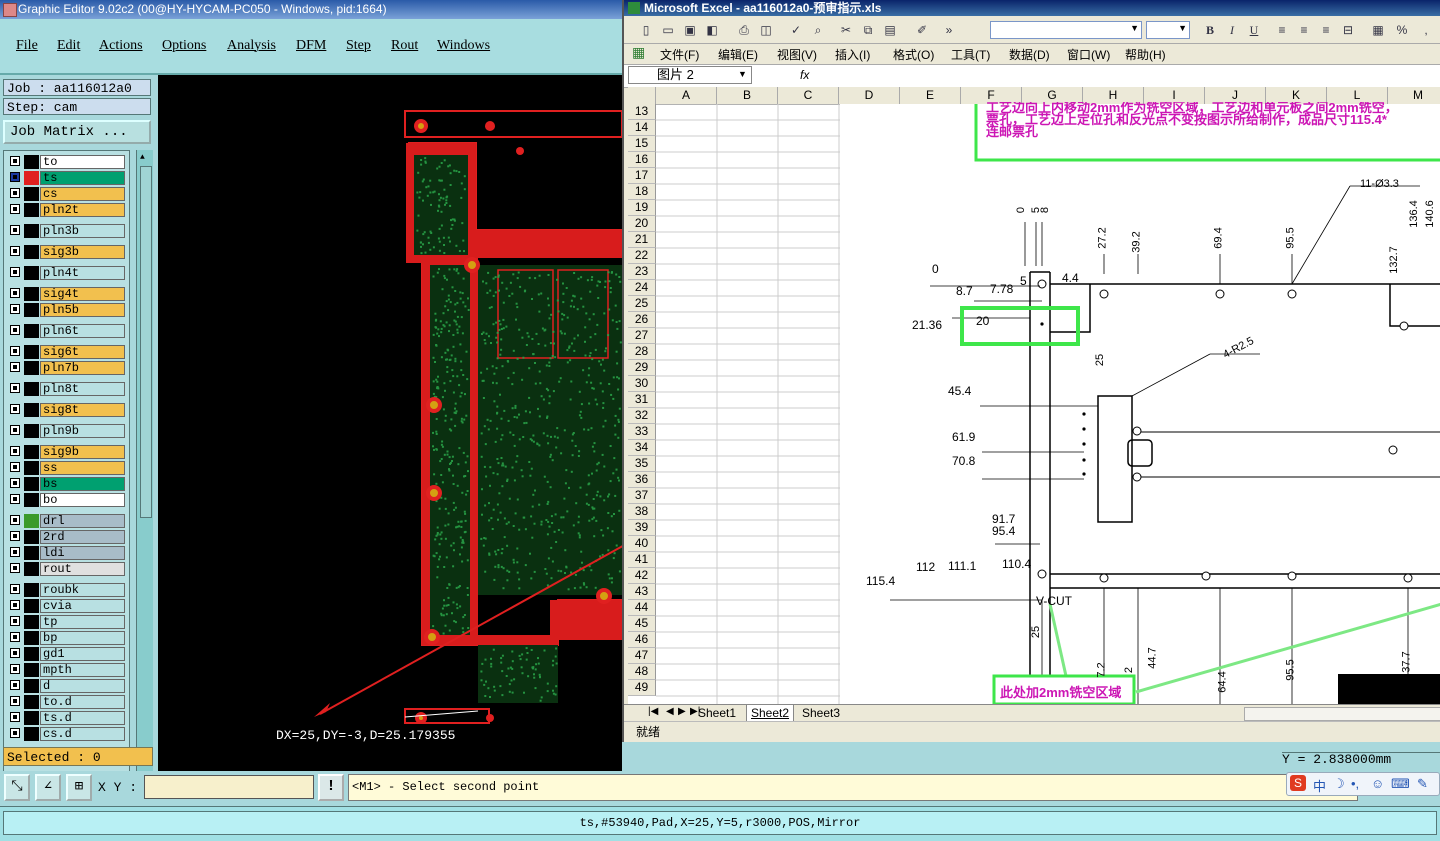 This screenshot has height=841, width=1440. I want to click on paste-icon: ▤, so click(890, 30).